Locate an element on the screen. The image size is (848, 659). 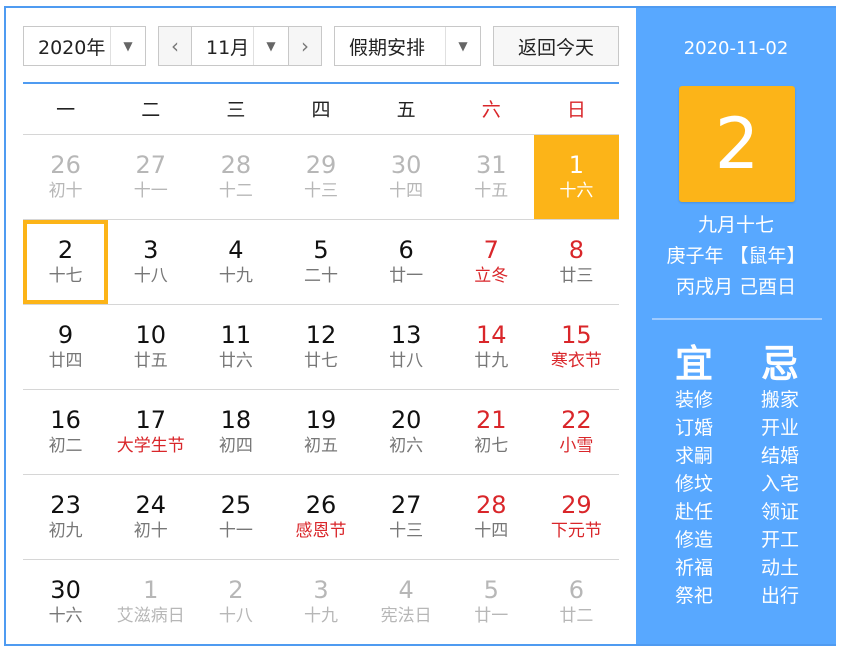
chevron-left-icon: ‹ is located at coordinates (175, 46).